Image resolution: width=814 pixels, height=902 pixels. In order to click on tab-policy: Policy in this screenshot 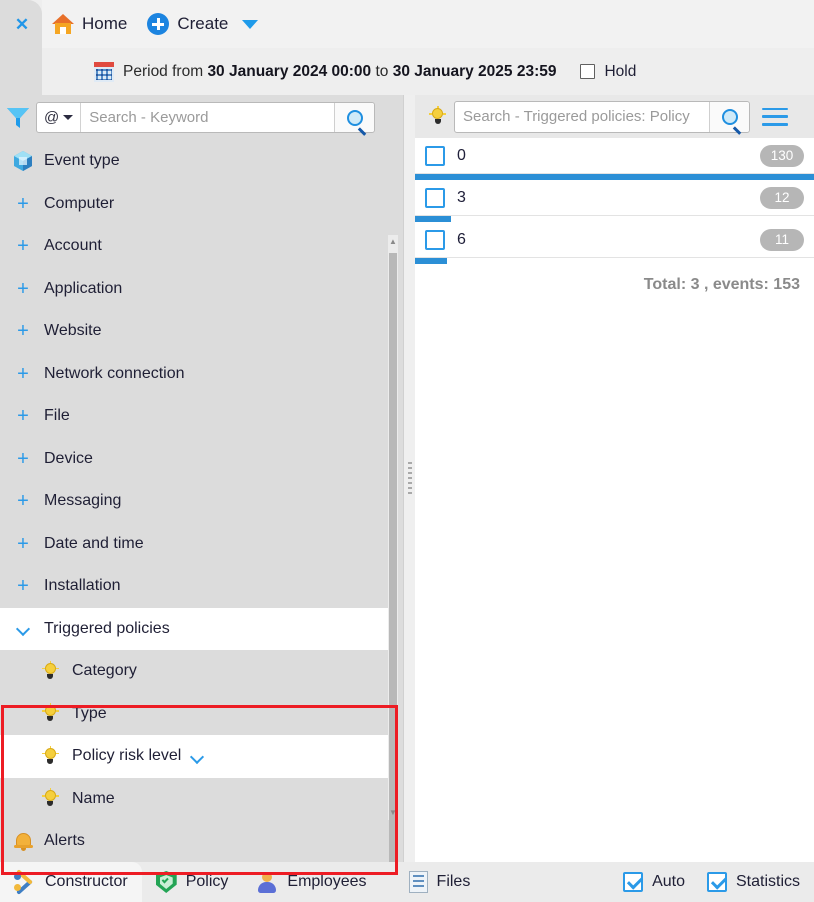, I will do `click(192, 882)`.